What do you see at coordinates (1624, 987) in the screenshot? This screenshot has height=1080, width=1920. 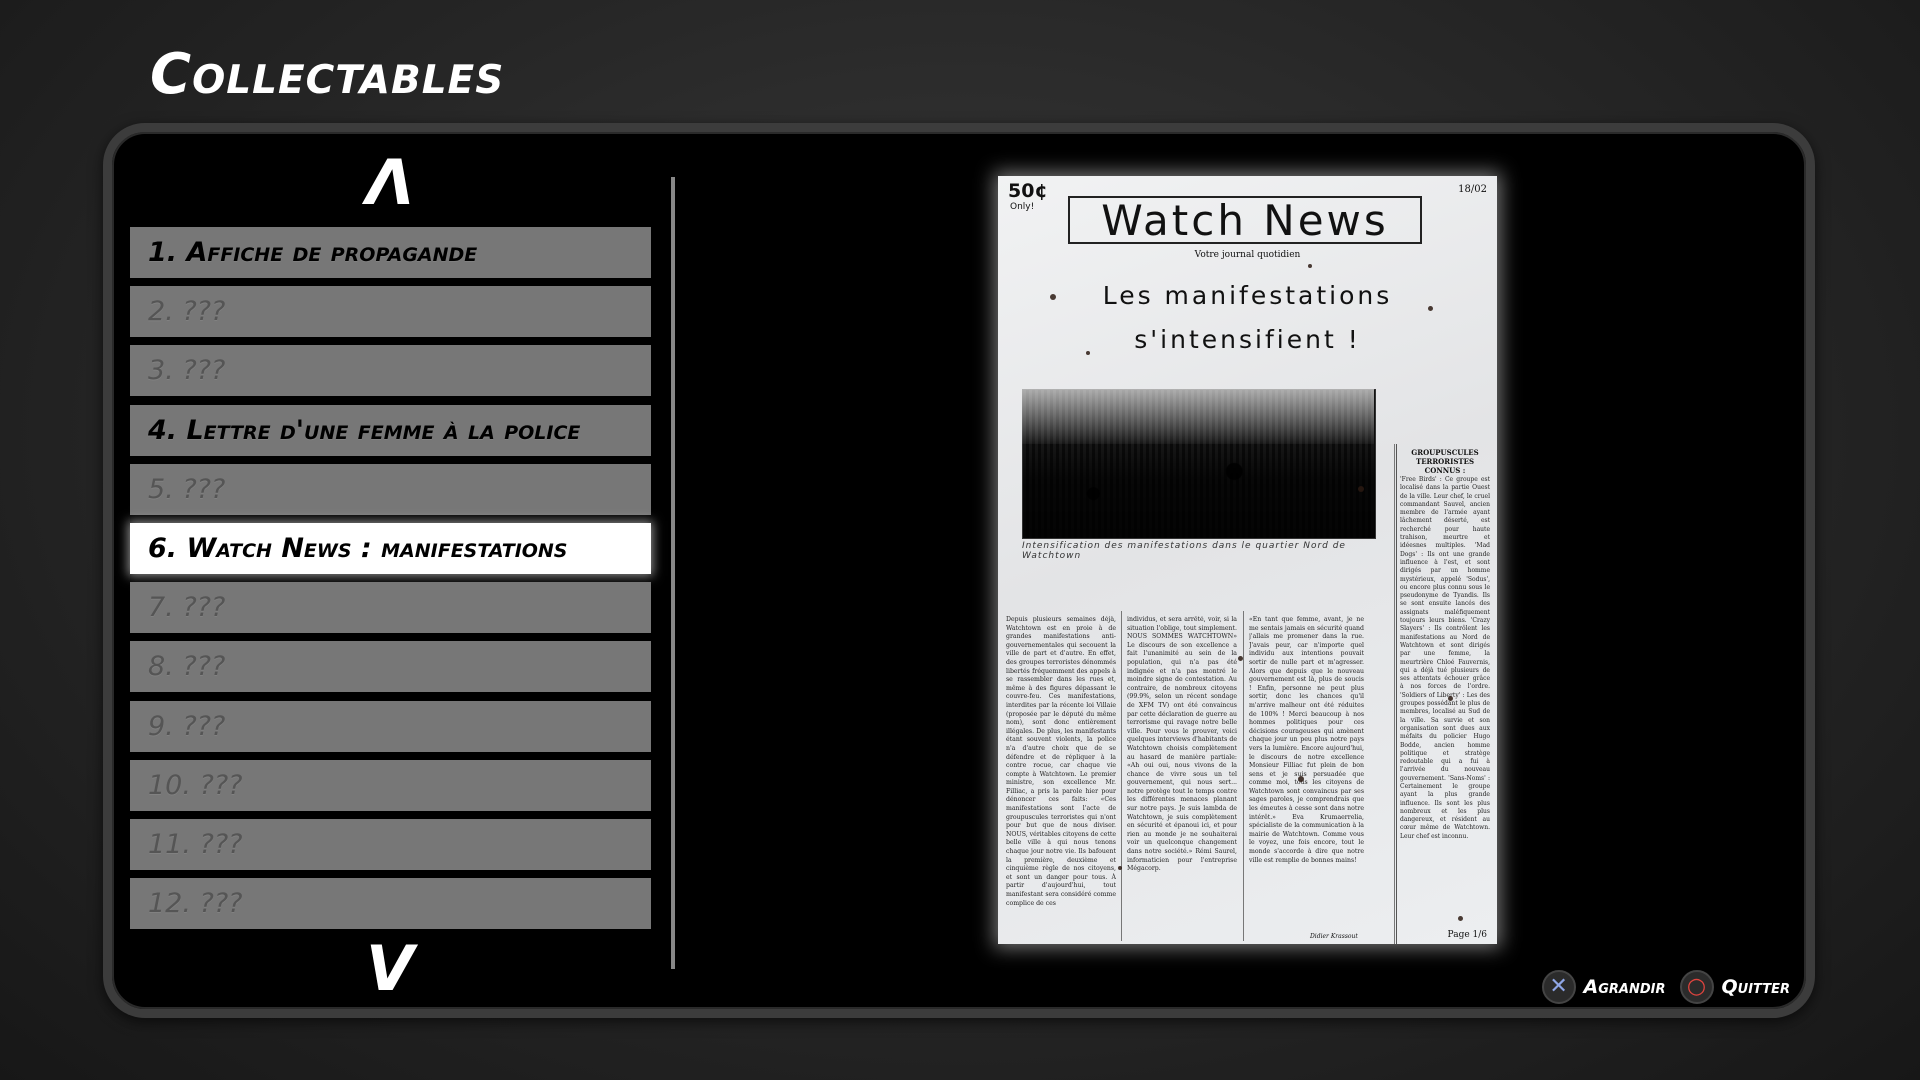 I see `enlarge-label: Agrandir` at bounding box center [1624, 987].